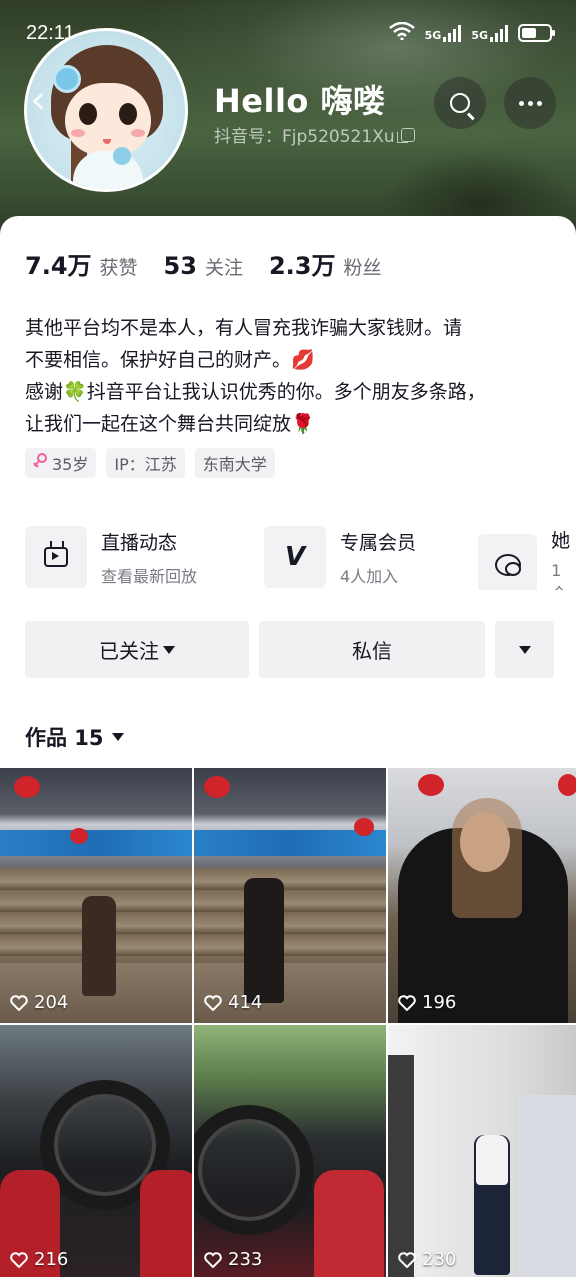 The width and height of the screenshot is (576, 1277). I want to click on stat-likes: 7.4万 获赞, so click(81, 263).